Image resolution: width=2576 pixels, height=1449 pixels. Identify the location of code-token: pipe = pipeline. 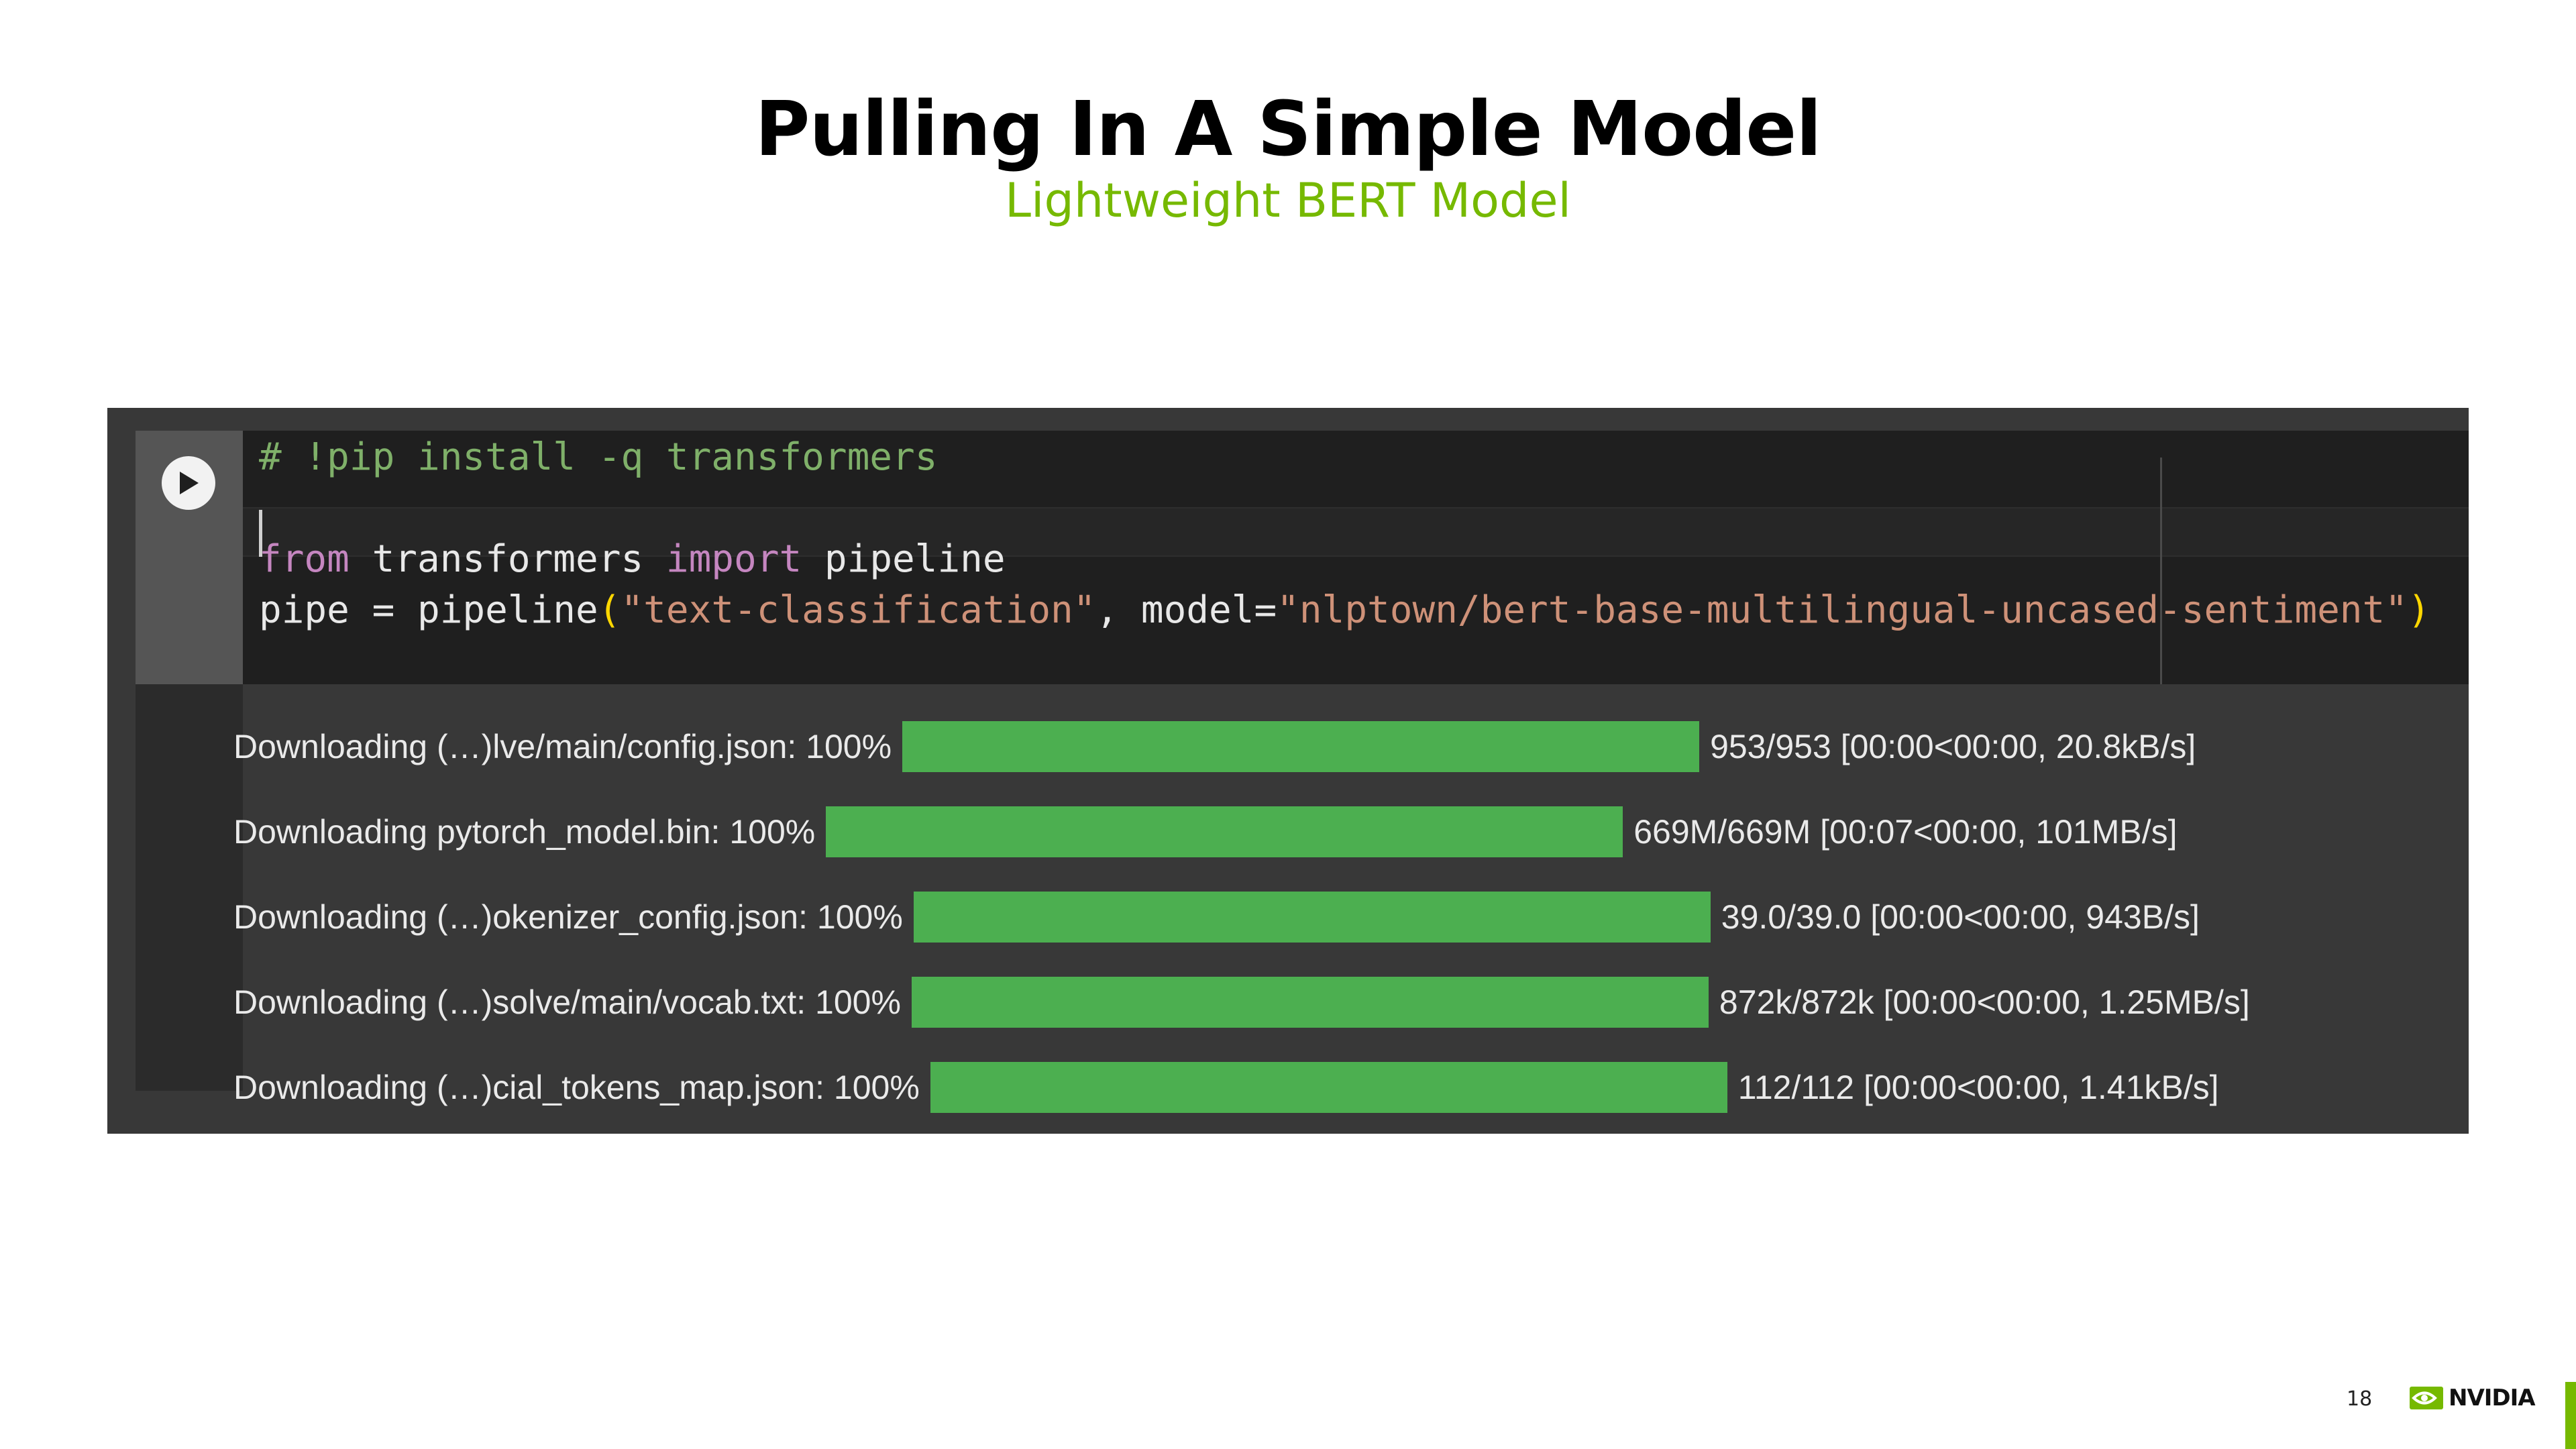
(428, 610).